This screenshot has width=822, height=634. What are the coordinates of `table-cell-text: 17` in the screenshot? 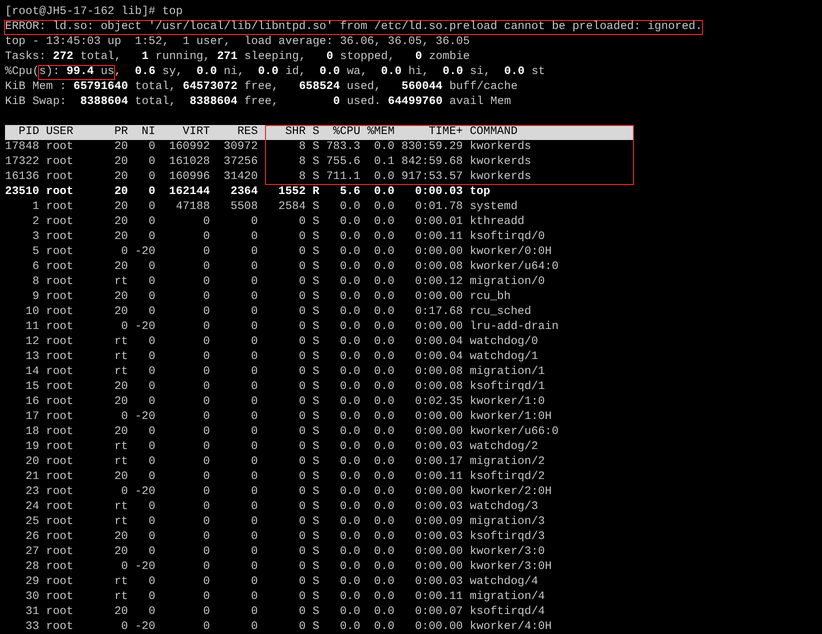 It's located at (32, 417).